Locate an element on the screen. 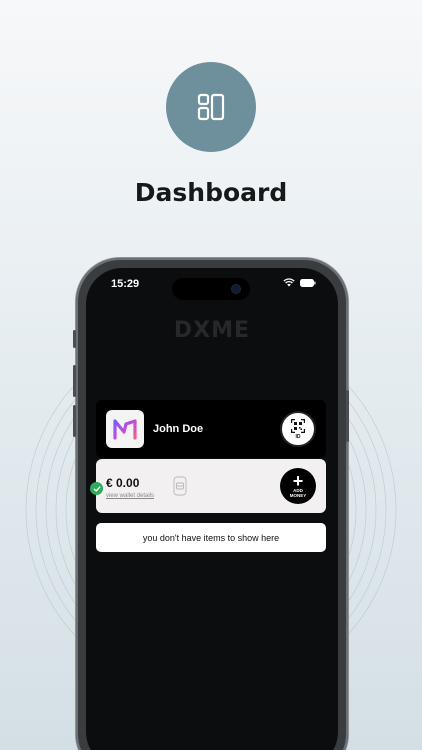  wallet-card: € 0.00 view wallet details + ADD MONEY is located at coordinates (211, 486).